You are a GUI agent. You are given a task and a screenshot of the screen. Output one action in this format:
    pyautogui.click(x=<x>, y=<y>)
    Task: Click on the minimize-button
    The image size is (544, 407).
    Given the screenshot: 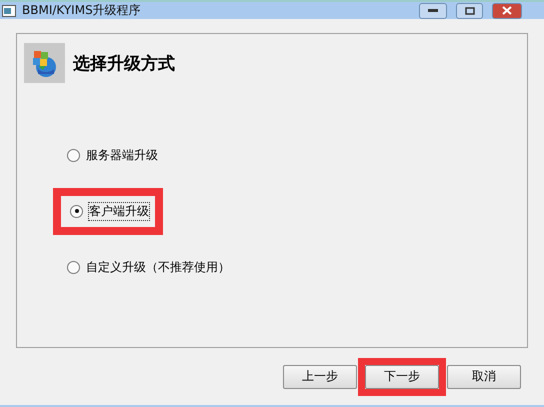 What is the action you would take?
    pyautogui.click(x=433, y=10)
    